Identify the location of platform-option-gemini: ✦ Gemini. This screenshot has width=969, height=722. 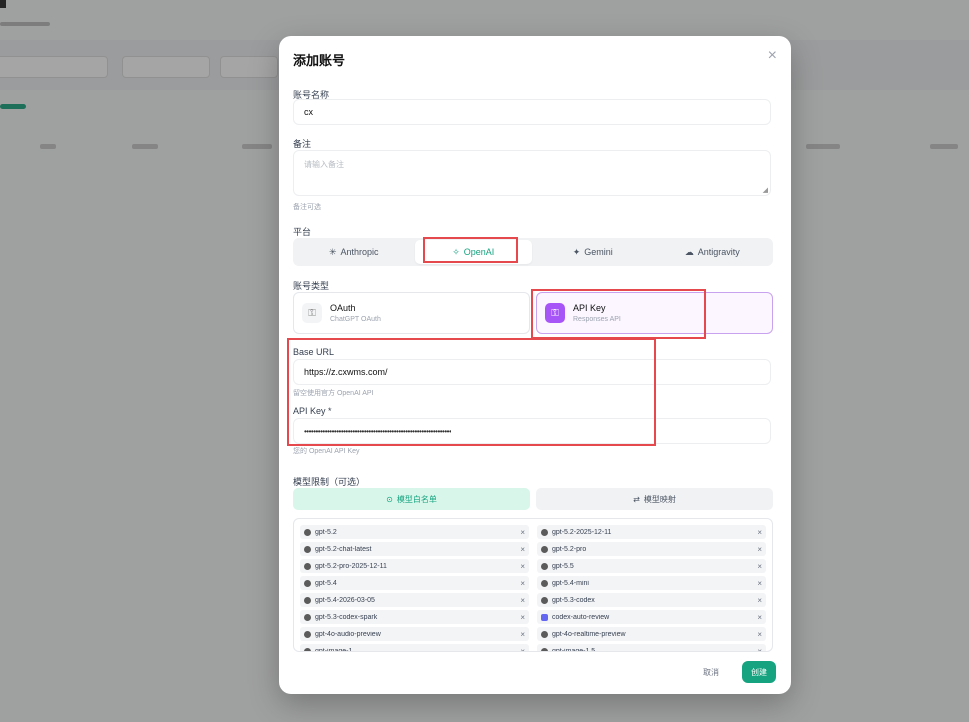
(593, 252).